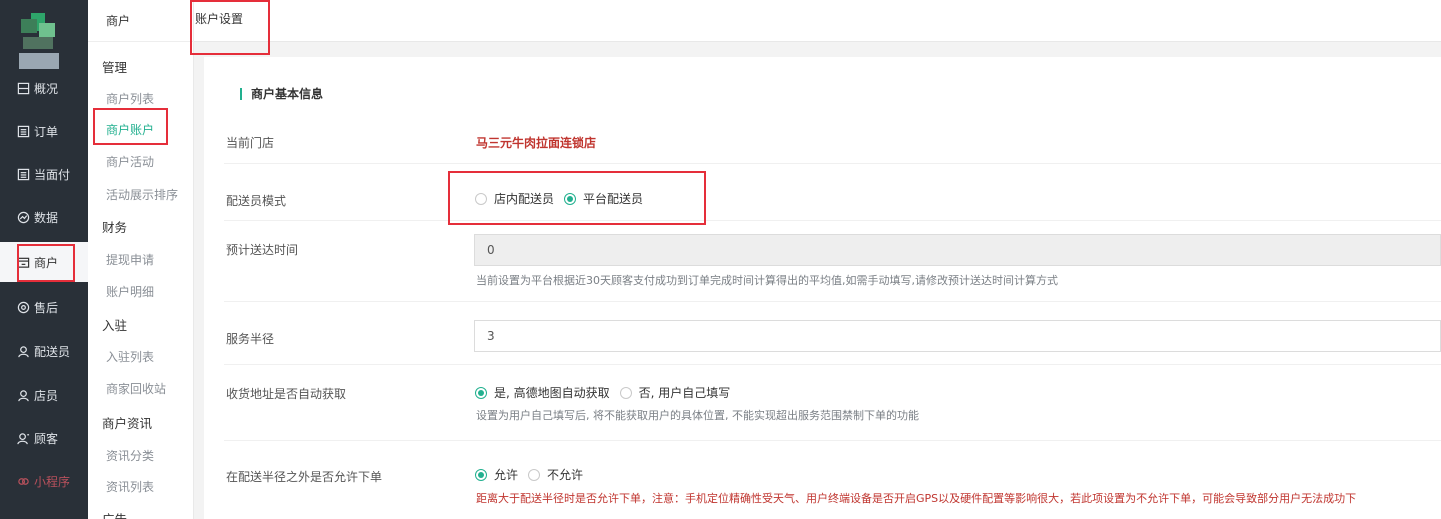 The image size is (1441, 519). I want to click on nav-item-courier: 配送员, so click(44, 351).